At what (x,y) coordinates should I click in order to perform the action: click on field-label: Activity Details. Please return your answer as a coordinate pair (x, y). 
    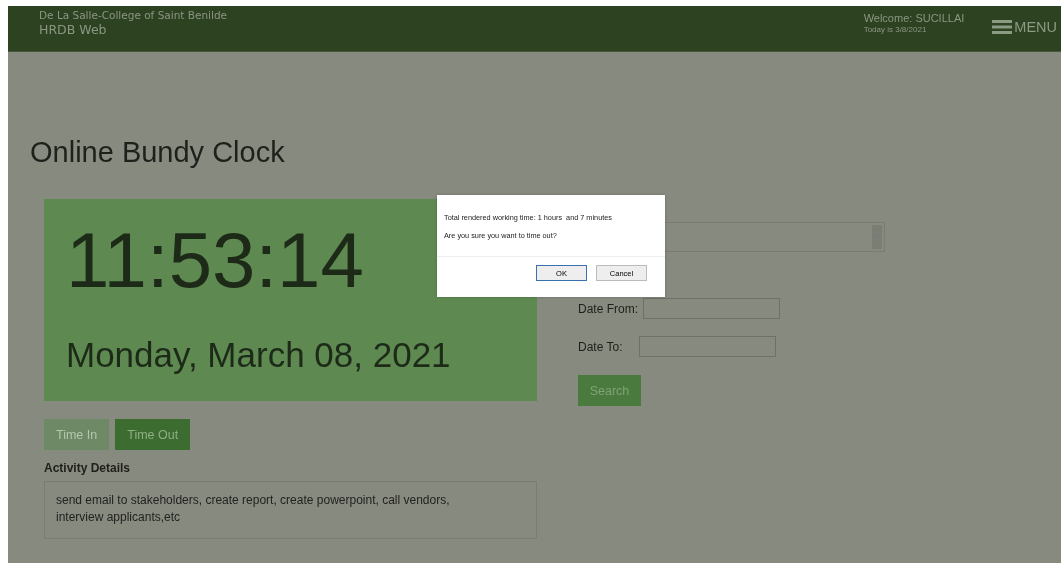
    Looking at the image, I should click on (88, 468).